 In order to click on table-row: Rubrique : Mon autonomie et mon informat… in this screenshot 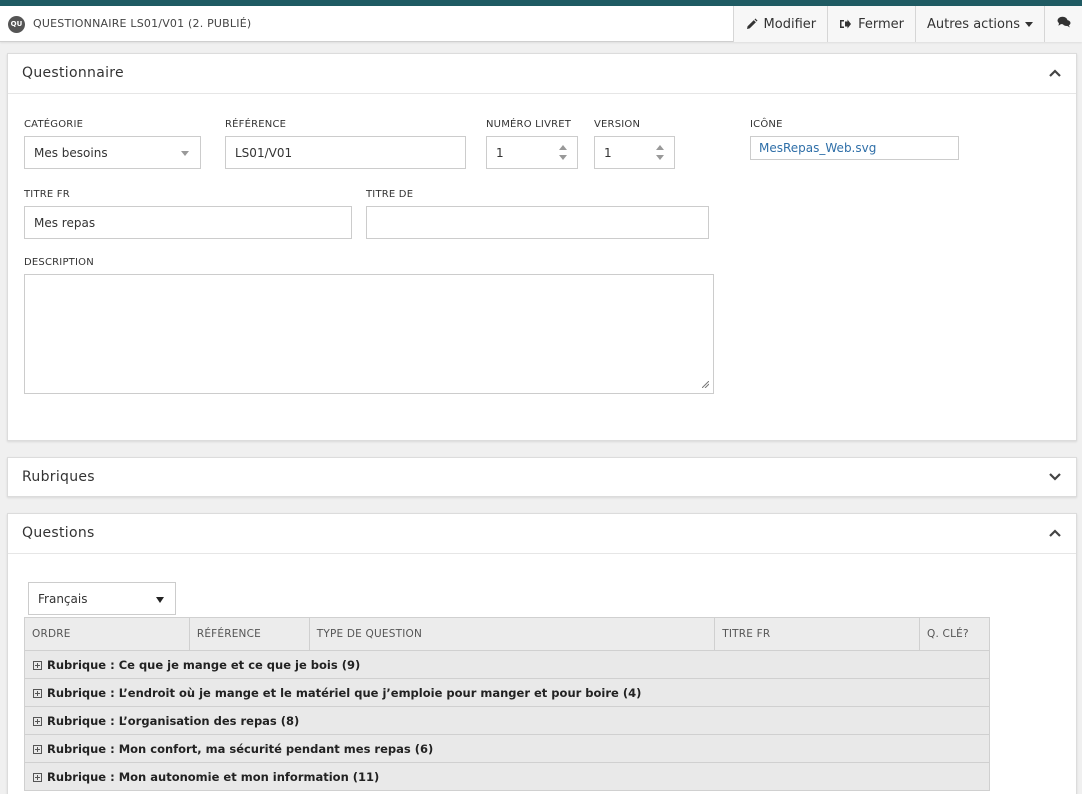, I will do `click(507, 776)`.